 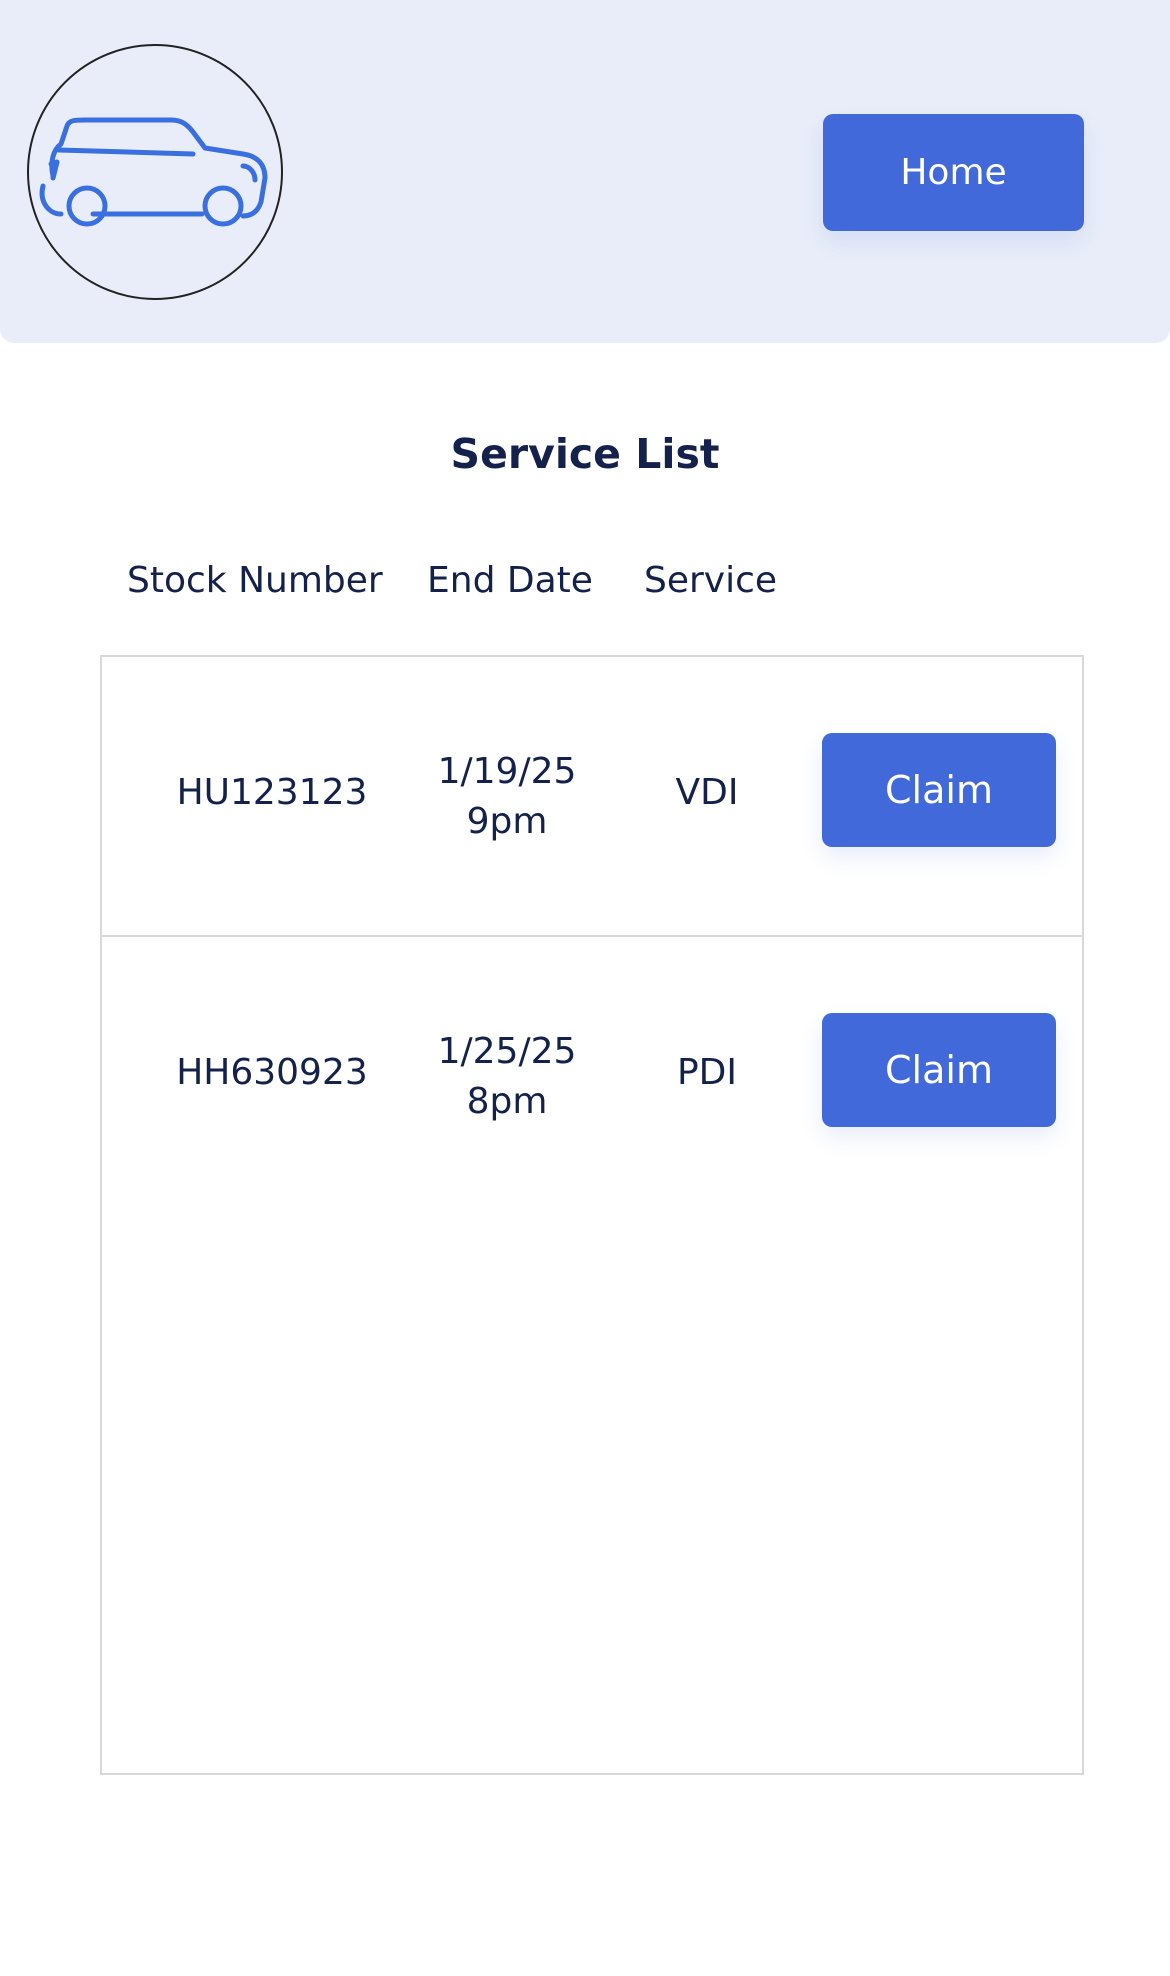 I want to click on stock-number-cell: HH630923, so click(x=272, y=1072).